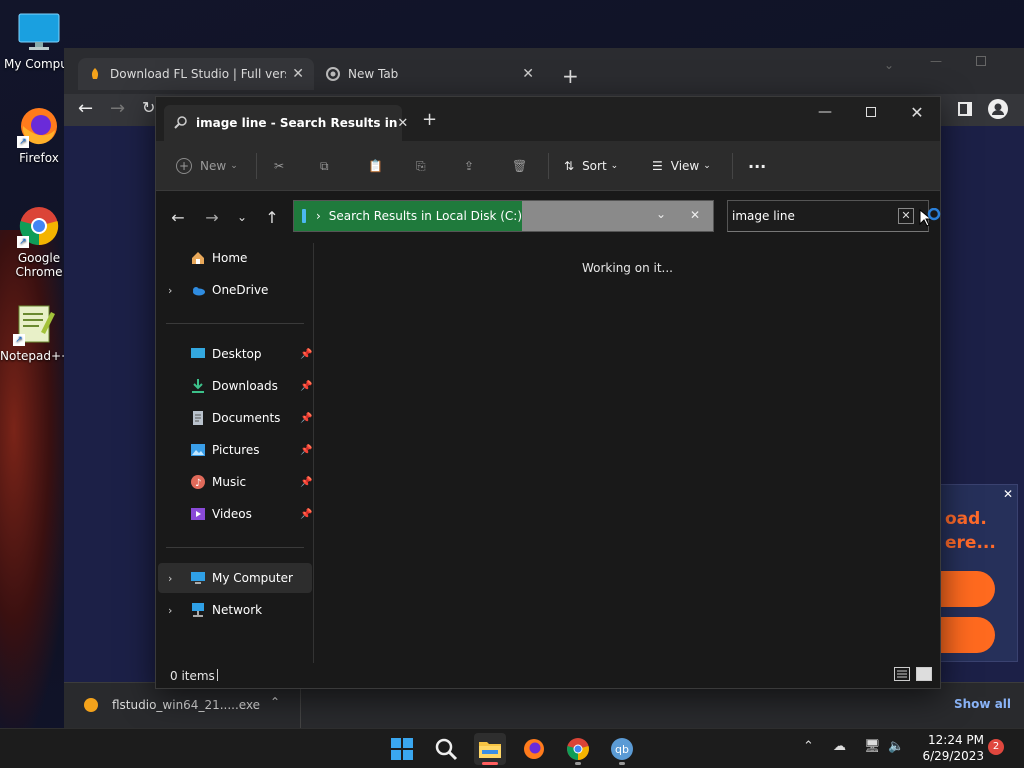 The image size is (1024, 768). I want to click on recent-locations-chevron-icon: ⌄, so click(242, 217).